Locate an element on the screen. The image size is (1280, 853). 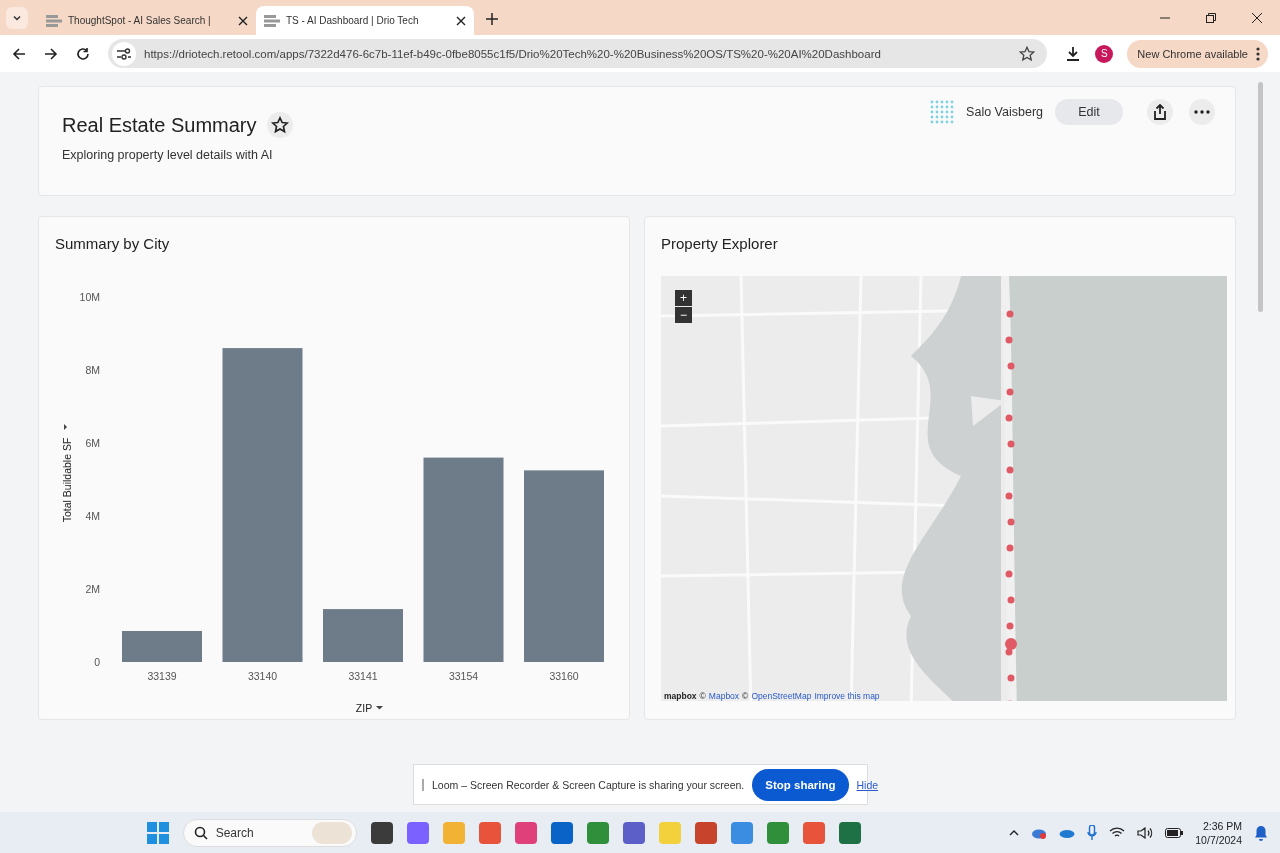
axis-tick-label: 0 is located at coordinates (97, 662).